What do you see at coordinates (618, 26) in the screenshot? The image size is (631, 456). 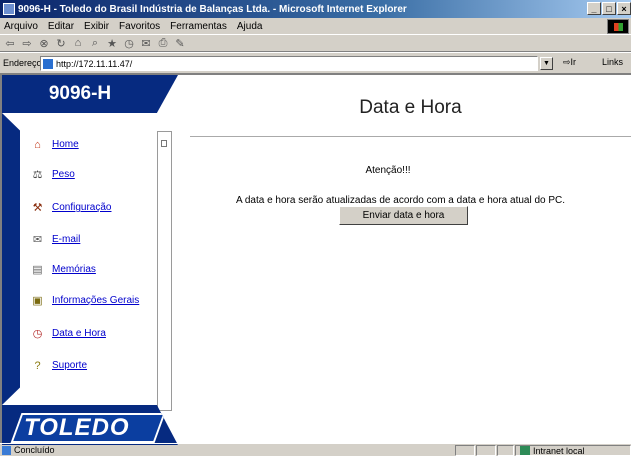 I see `windows-logo-icon` at bounding box center [618, 26].